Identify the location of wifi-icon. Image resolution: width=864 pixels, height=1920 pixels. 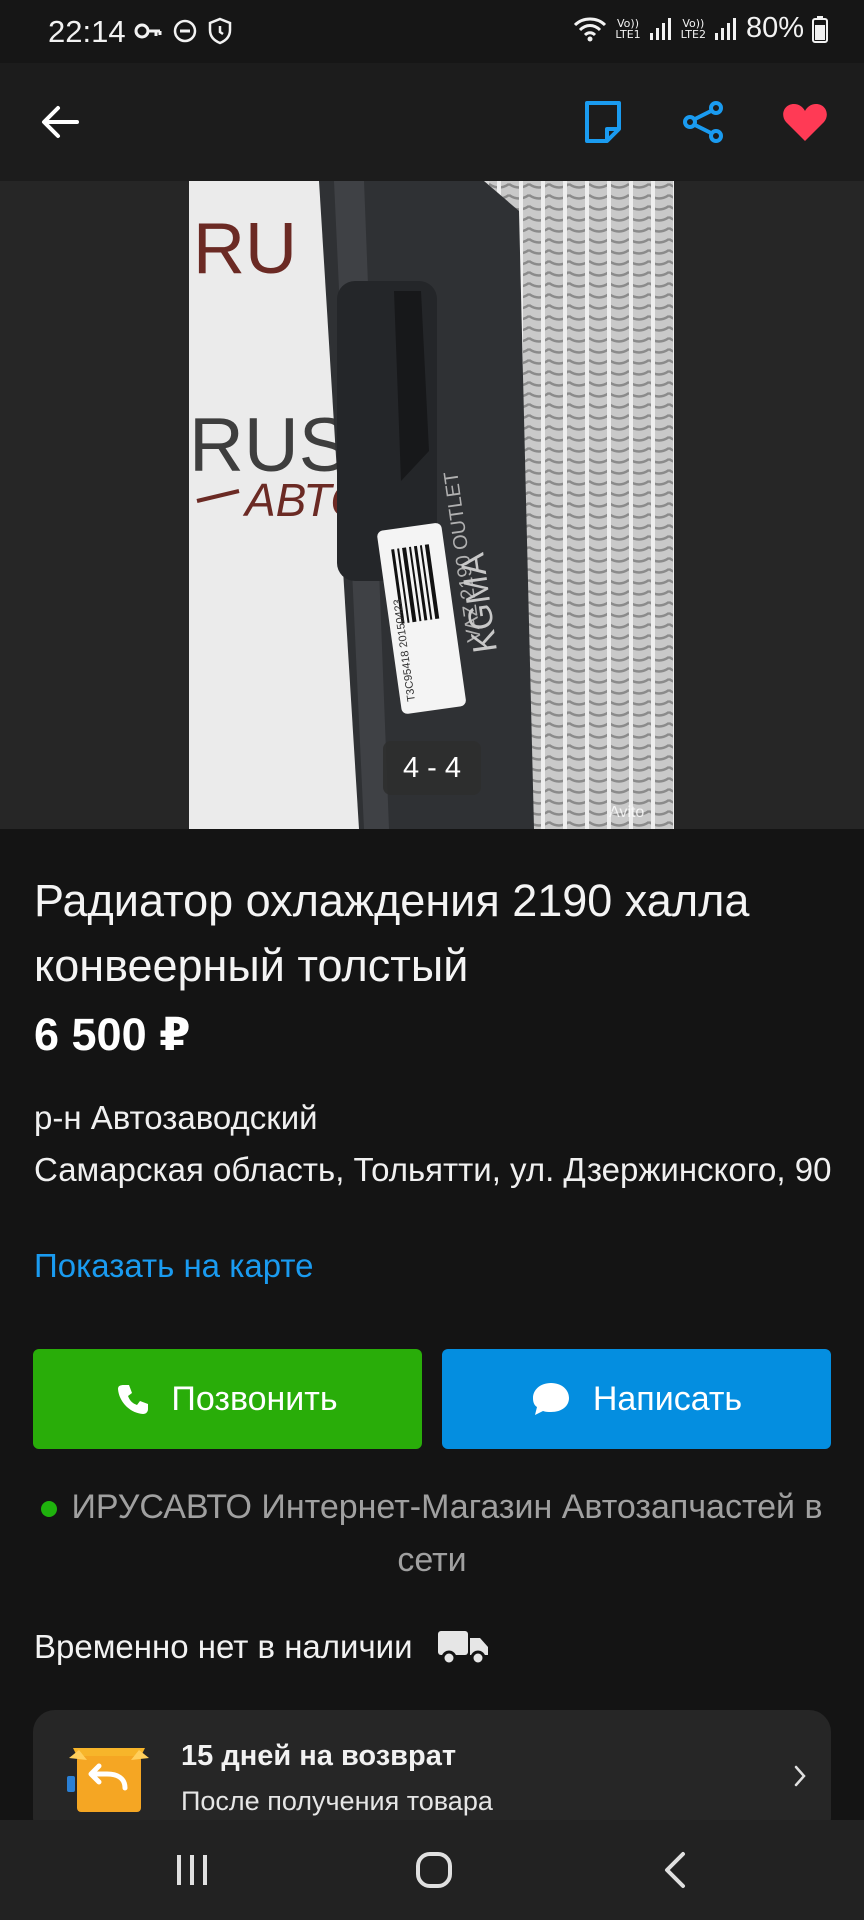
(590, 29).